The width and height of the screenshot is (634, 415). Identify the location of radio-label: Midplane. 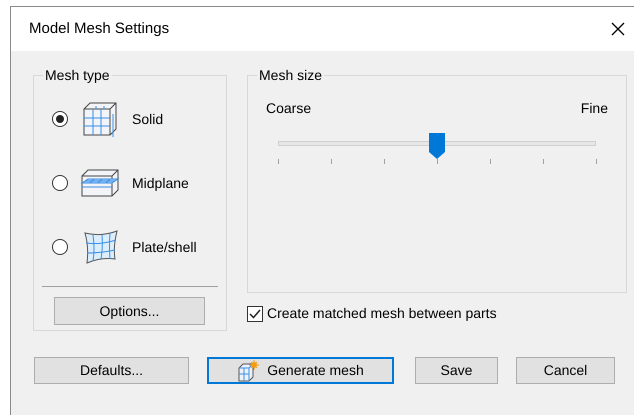
(160, 183).